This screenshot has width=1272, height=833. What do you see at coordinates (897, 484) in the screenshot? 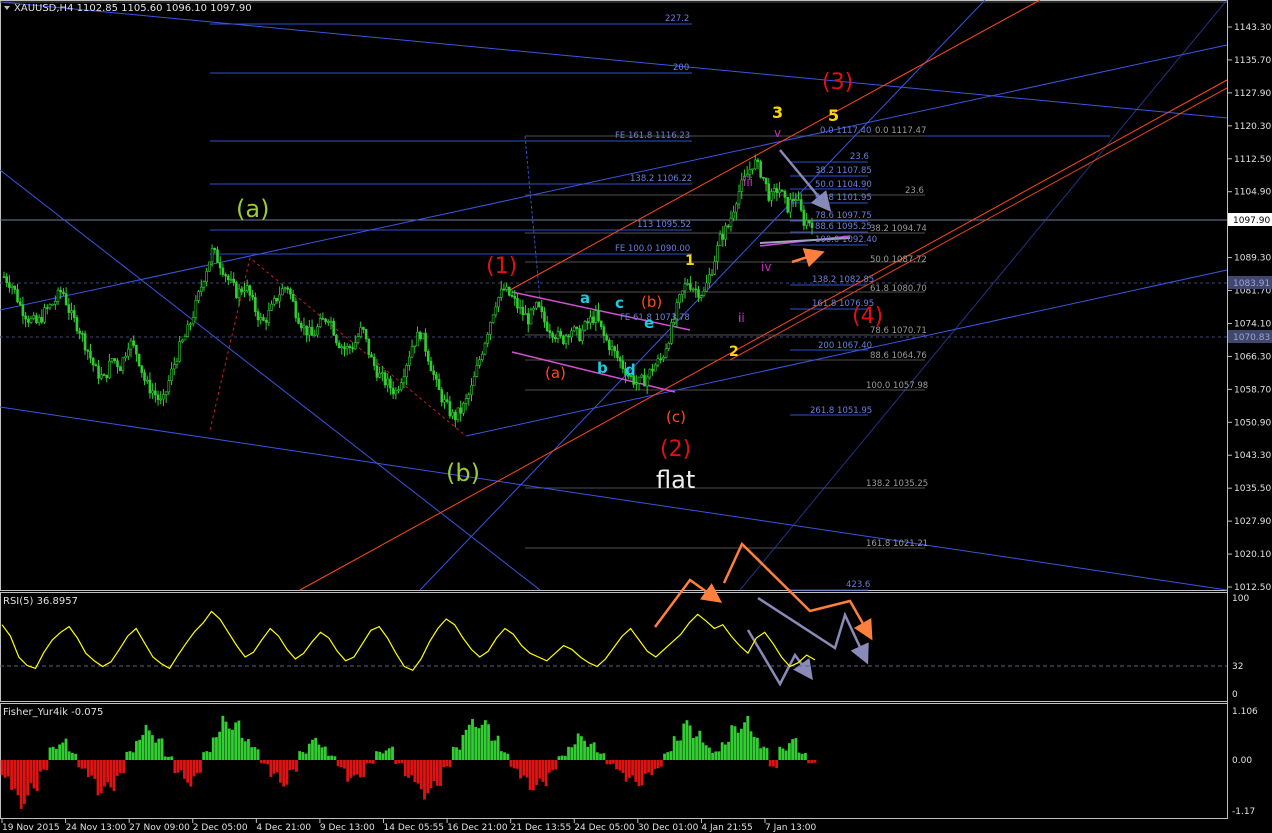
I see `fib-label: 138.2 1035.25` at bounding box center [897, 484].